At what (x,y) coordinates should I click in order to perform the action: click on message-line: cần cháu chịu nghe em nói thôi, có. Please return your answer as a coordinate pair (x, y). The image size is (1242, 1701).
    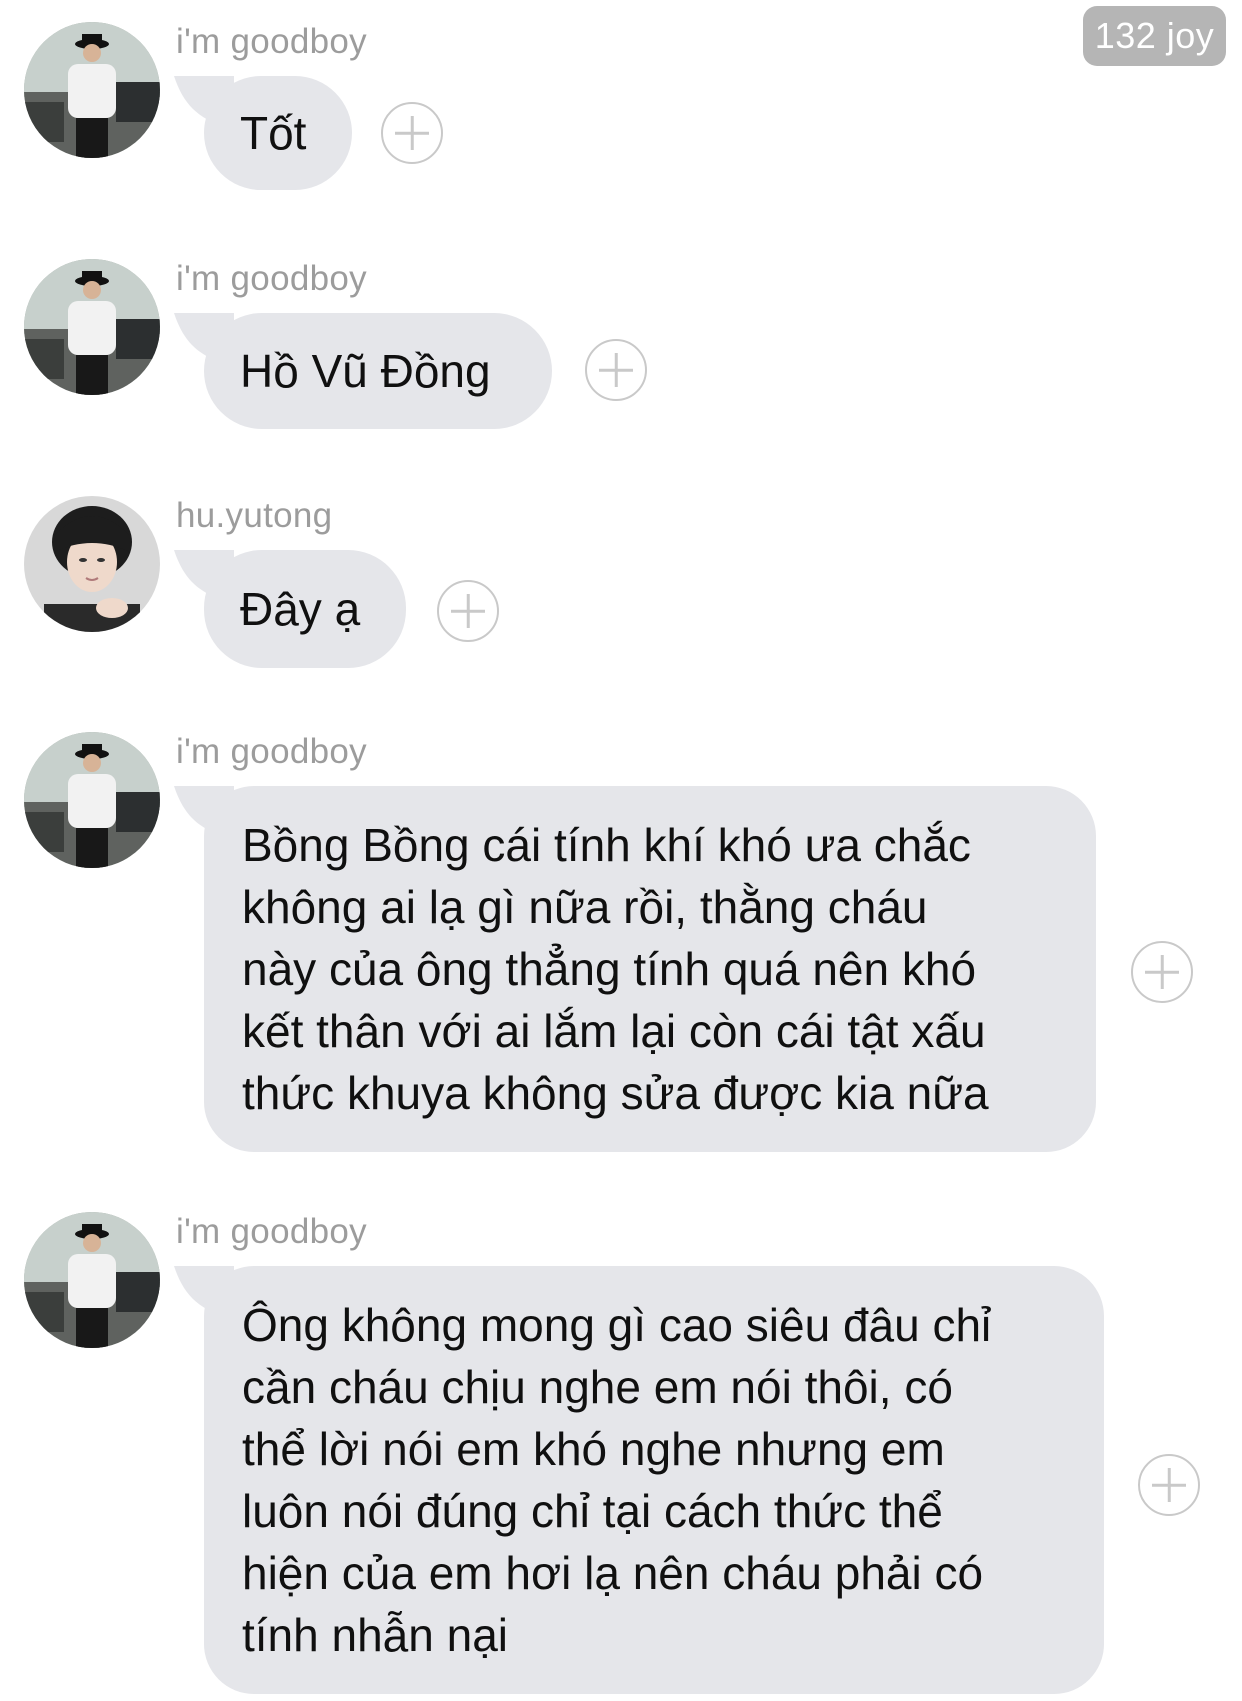
    Looking at the image, I should click on (597, 1387).